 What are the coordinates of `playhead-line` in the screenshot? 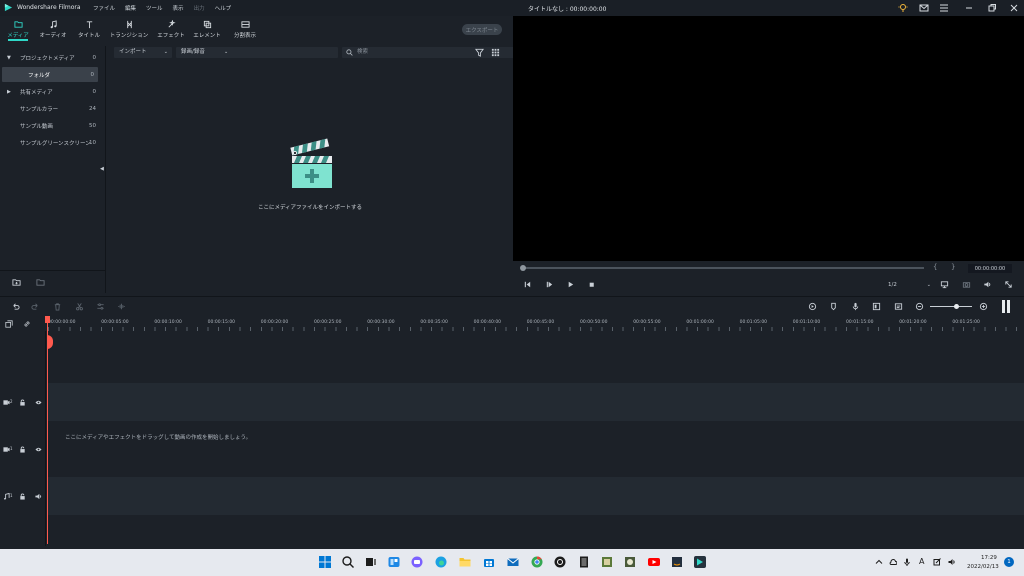 It's located at (47, 430).